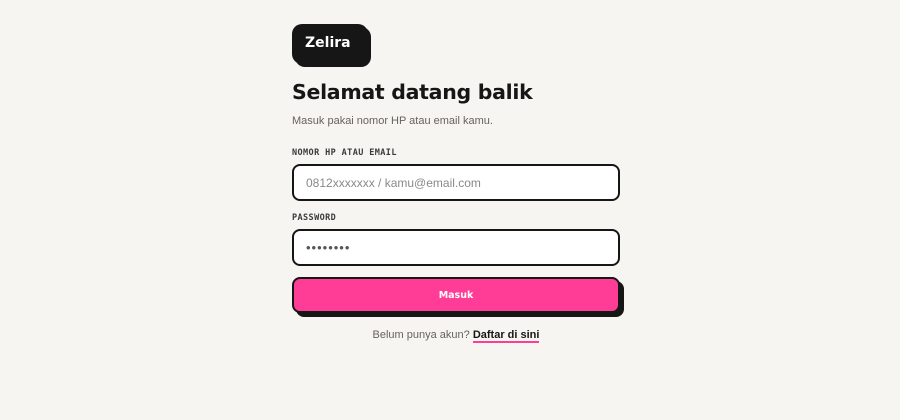 The height and width of the screenshot is (420, 900). Describe the element at coordinates (506, 336) in the screenshot. I see `signup-link: Daftar di sini` at that location.